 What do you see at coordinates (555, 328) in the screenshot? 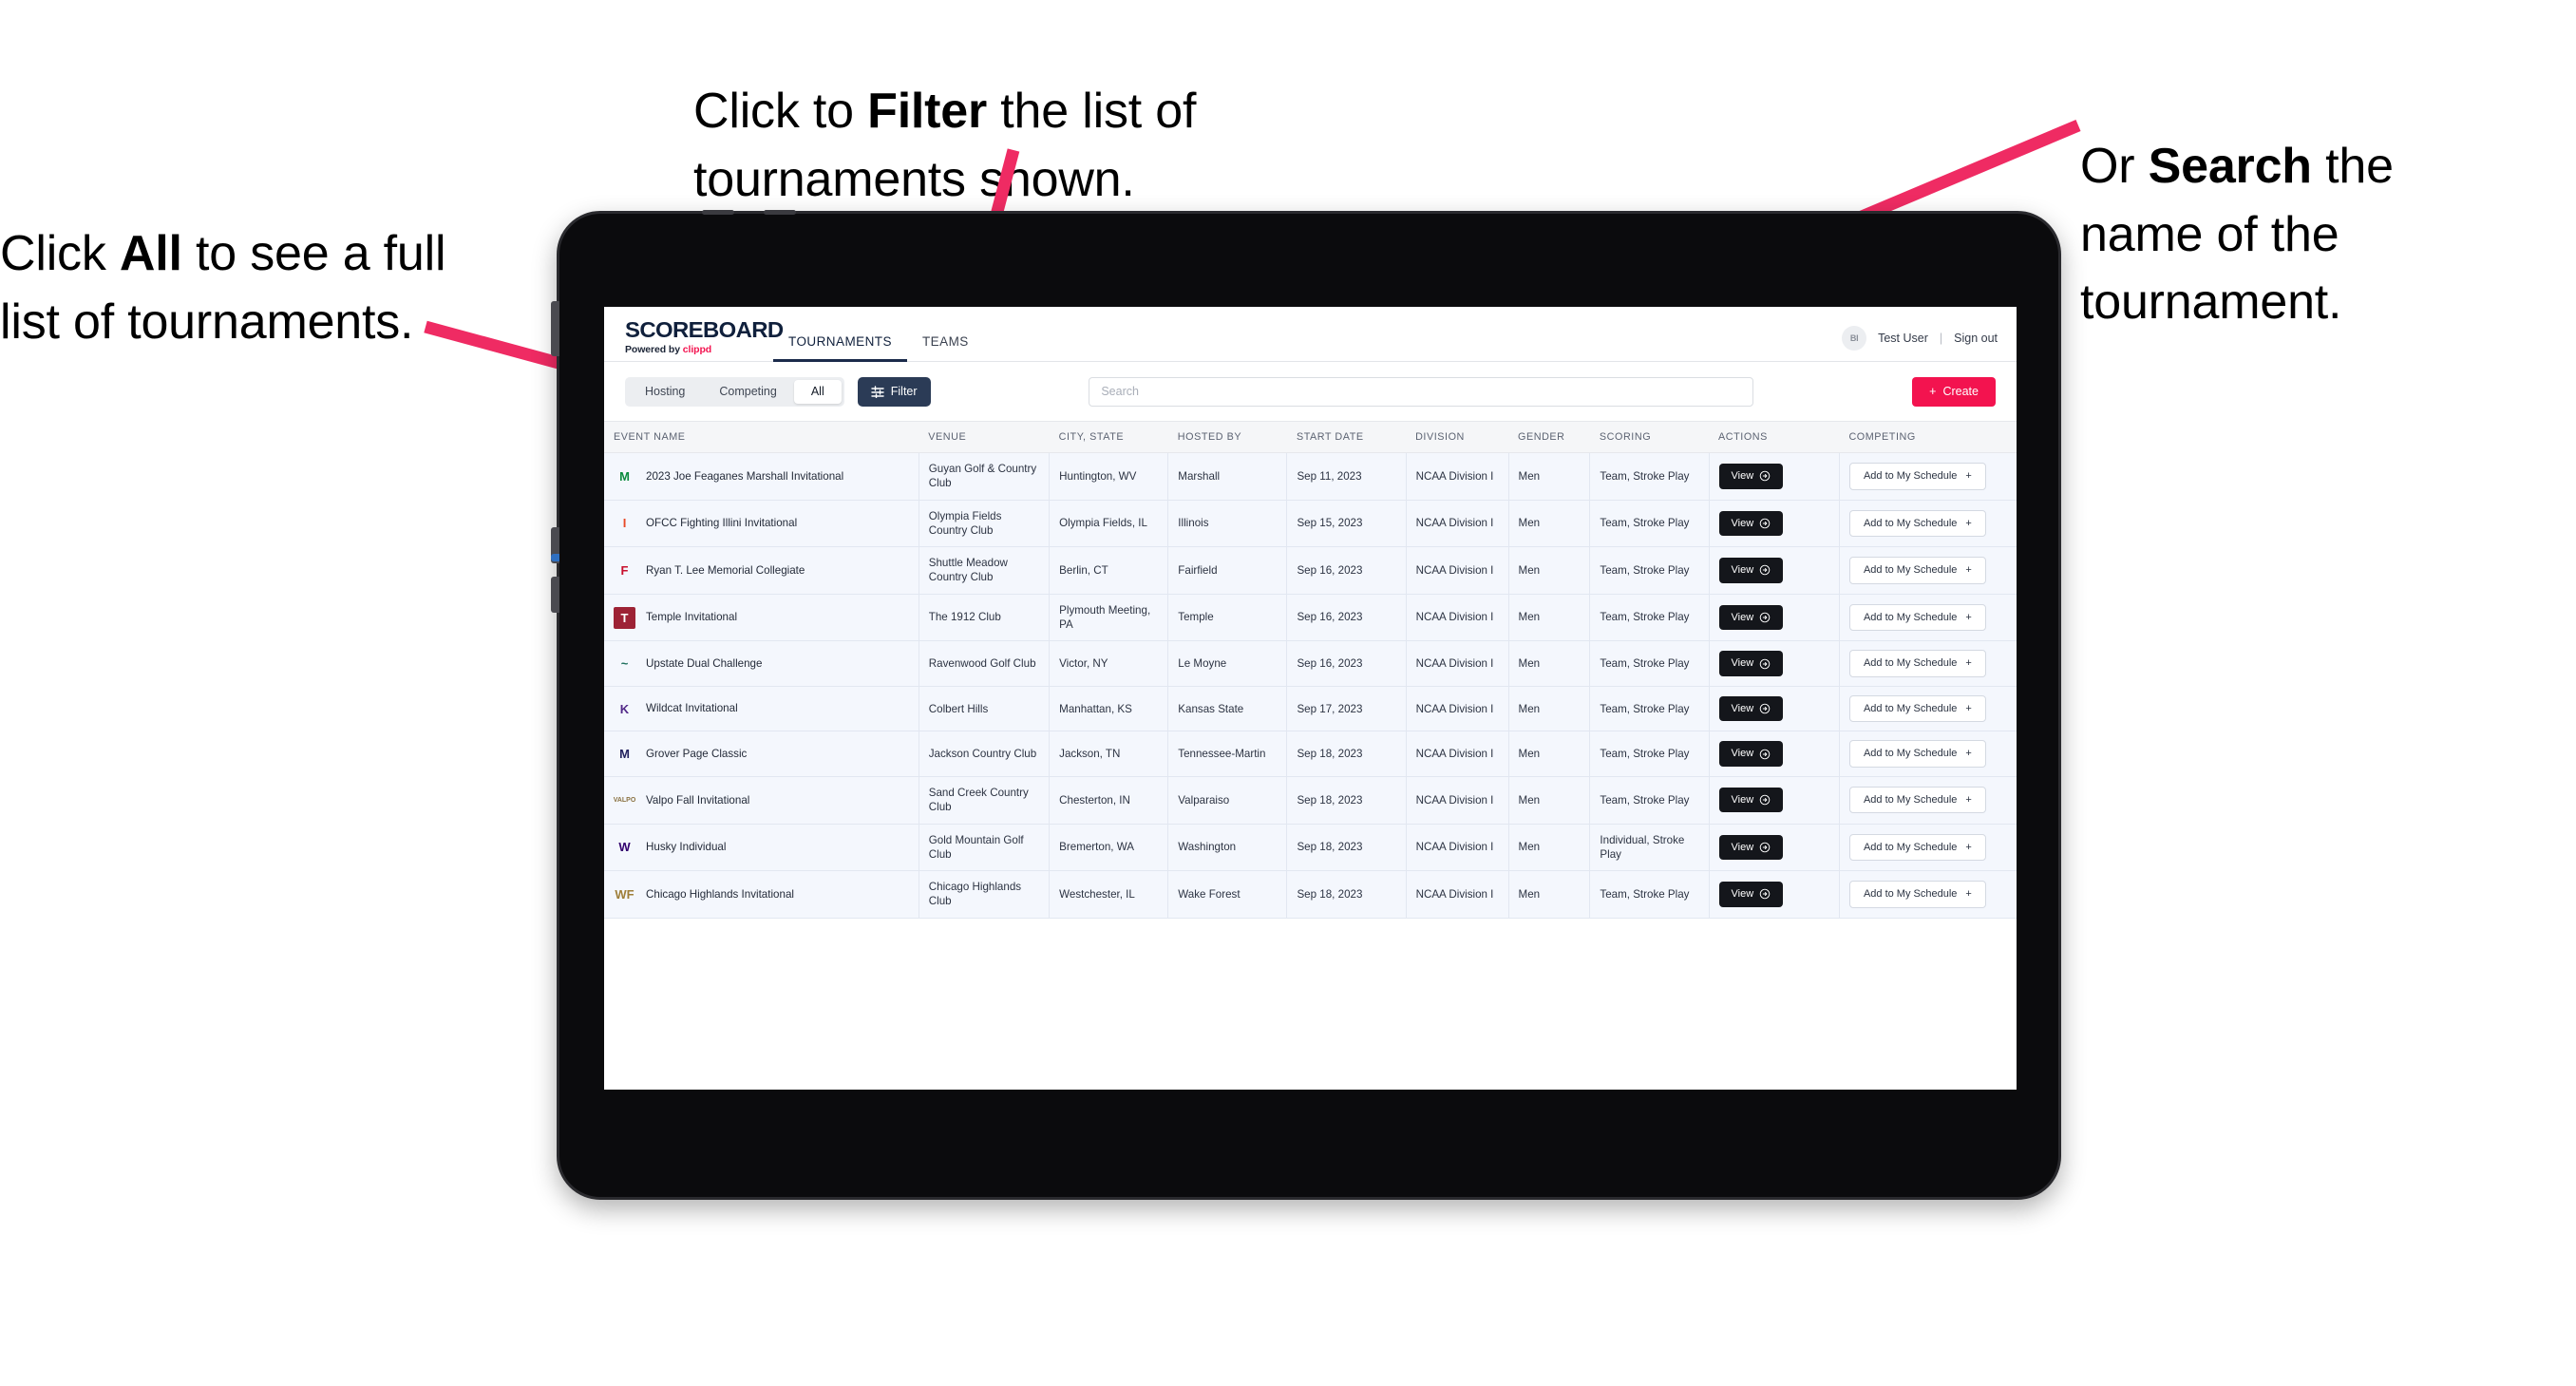
I see `device-button-power` at bounding box center [555, 328].